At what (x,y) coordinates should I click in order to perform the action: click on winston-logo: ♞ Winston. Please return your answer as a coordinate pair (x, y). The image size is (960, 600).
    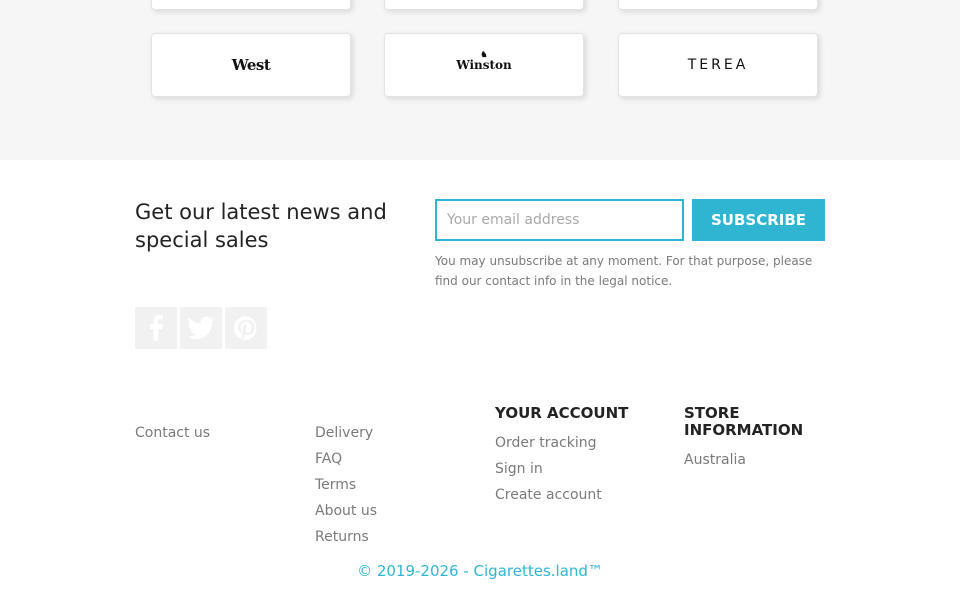
    Looking at the image, I should click on (484, 60).